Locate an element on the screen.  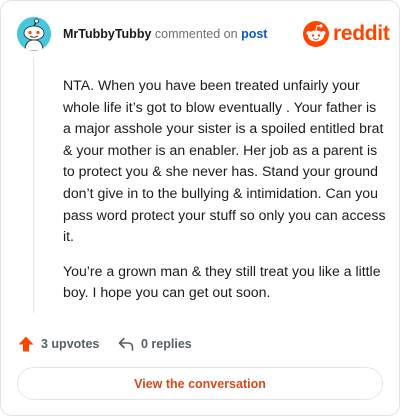
upvote-arrow-icon is located at coordinates (26, 344).